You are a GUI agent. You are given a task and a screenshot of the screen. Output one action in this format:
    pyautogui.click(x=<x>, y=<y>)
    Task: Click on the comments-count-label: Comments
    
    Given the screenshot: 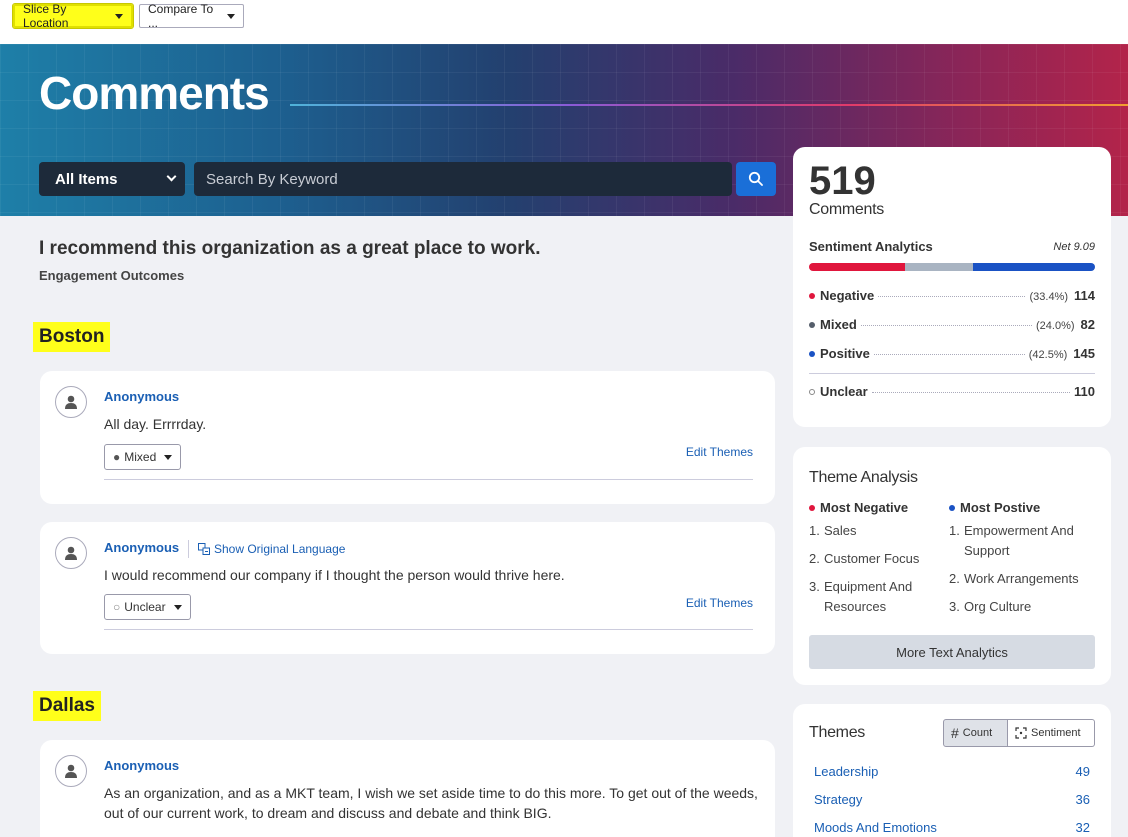 What is the action you would take?
    pyautogui.click(x=846, y=209)
    